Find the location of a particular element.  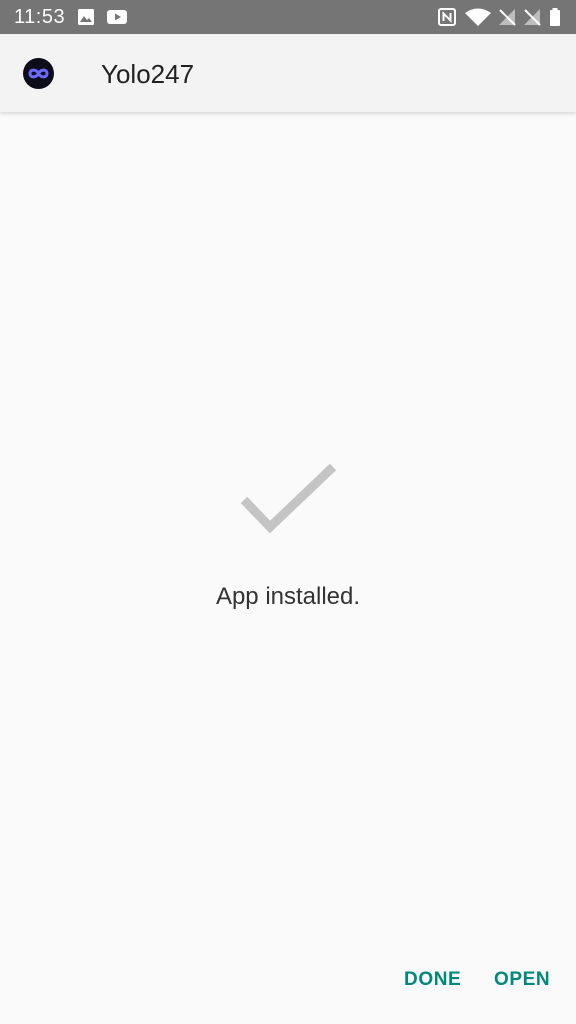

wifi-icon is located at coordinates (478, 17).